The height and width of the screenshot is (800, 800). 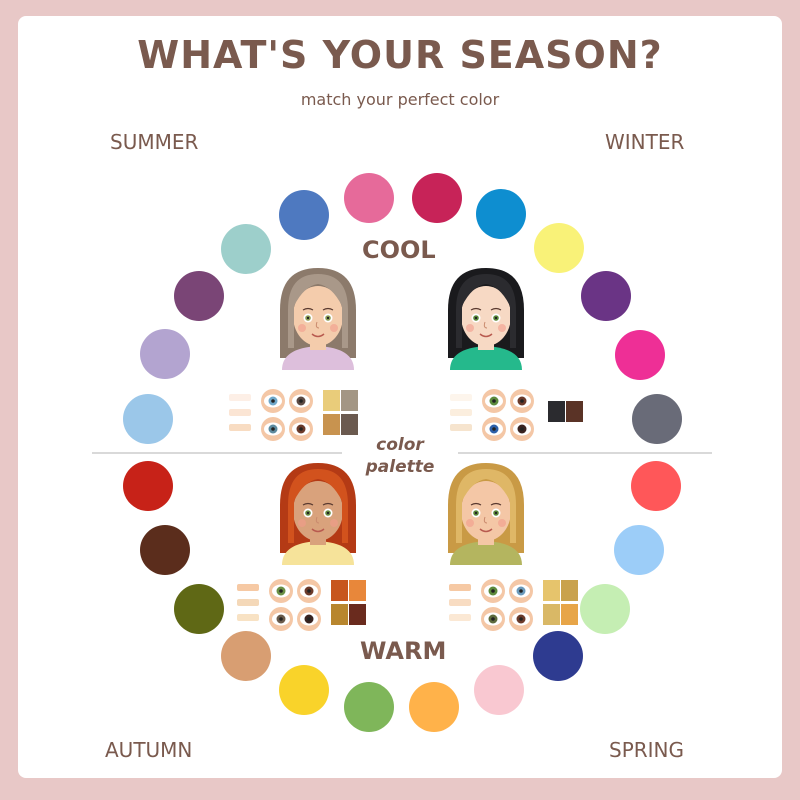 I want to click on palette-autumn, so click(x=301, y=605).